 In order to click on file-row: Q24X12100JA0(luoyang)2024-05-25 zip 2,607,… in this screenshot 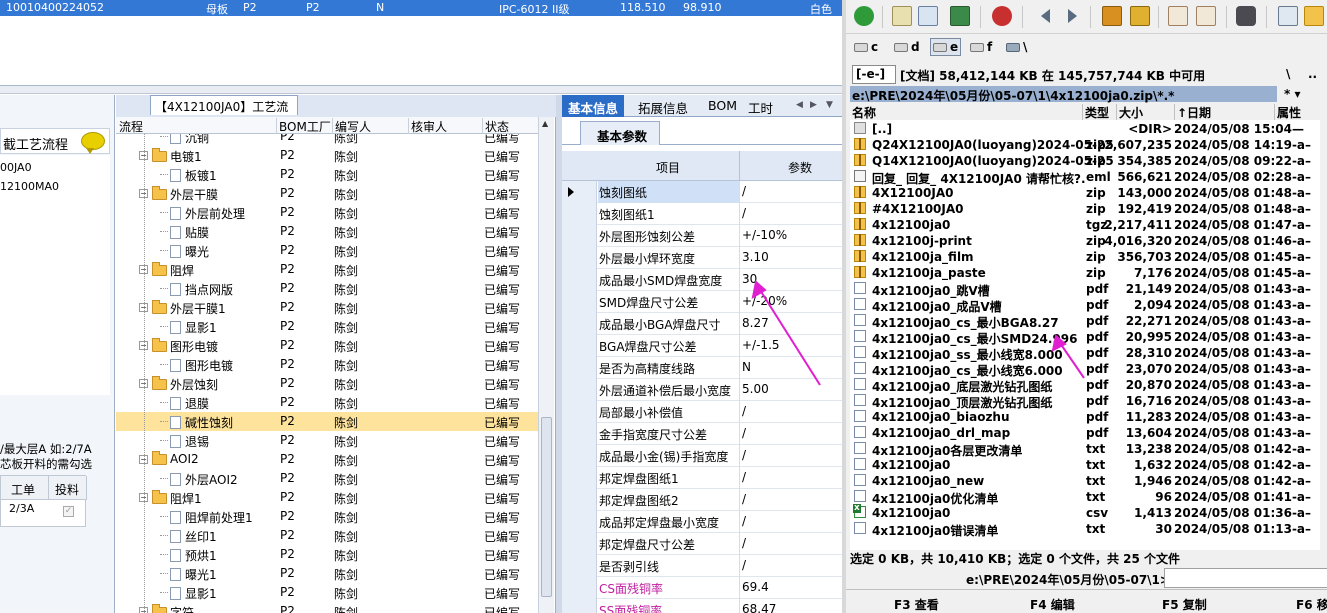, I will do `click(1085, 145)`.